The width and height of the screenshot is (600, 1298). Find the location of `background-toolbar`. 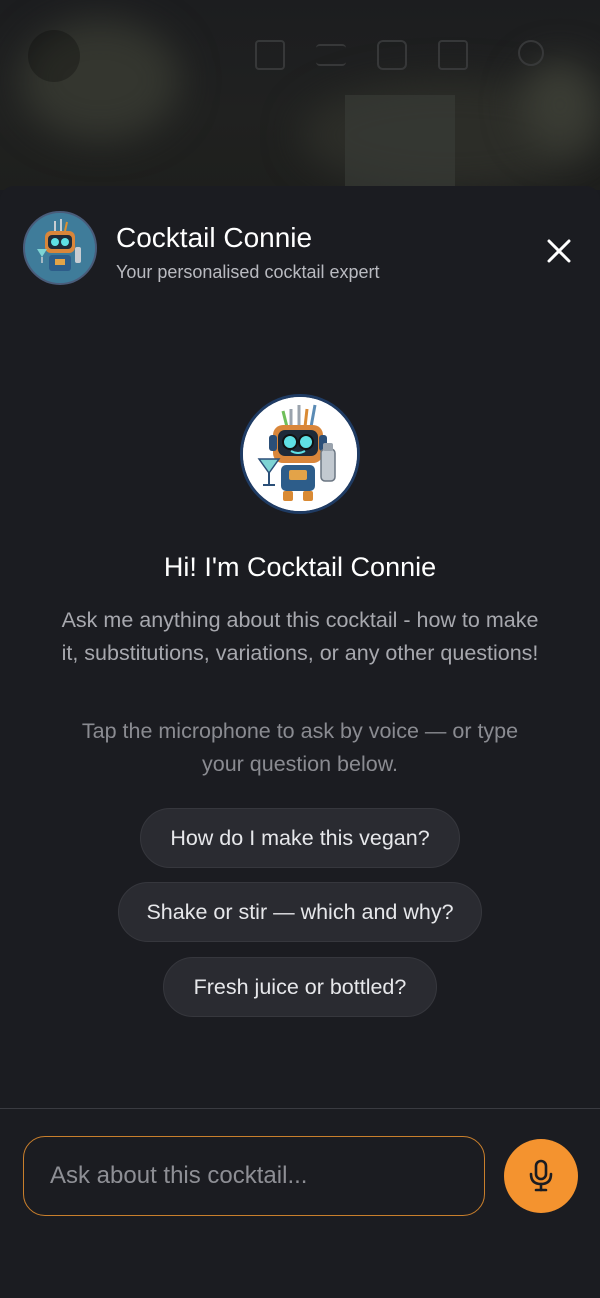

background-toolbar is located at coordinates (300, 56).